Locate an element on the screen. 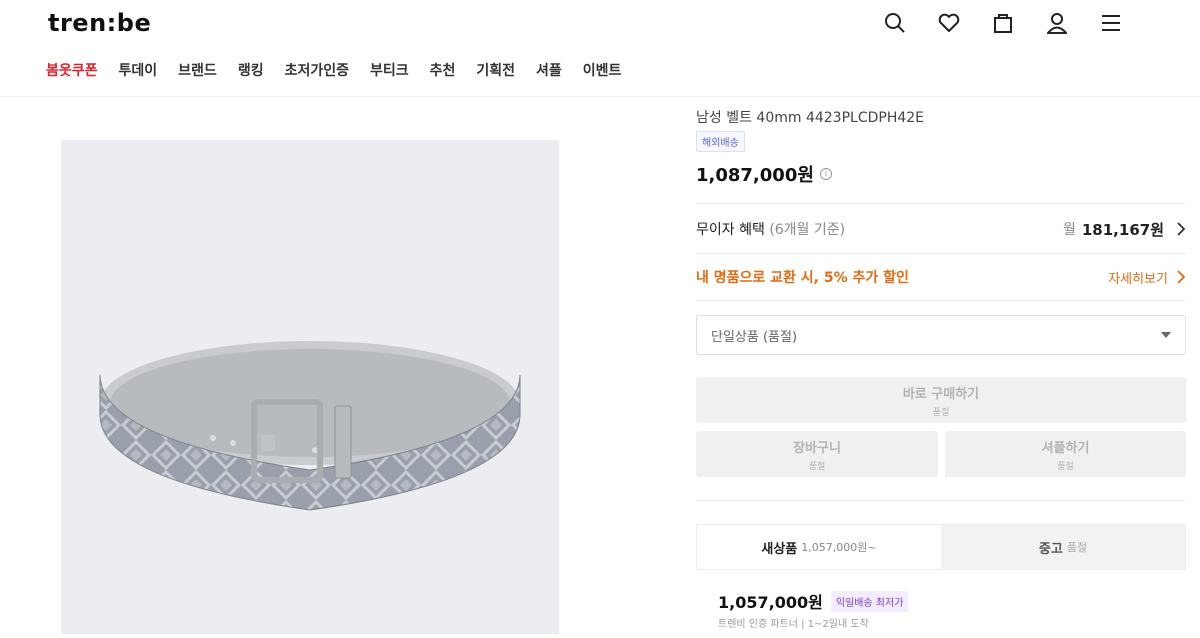  option-select: 단일상품 (품절) is located at coordinates (941, 335).